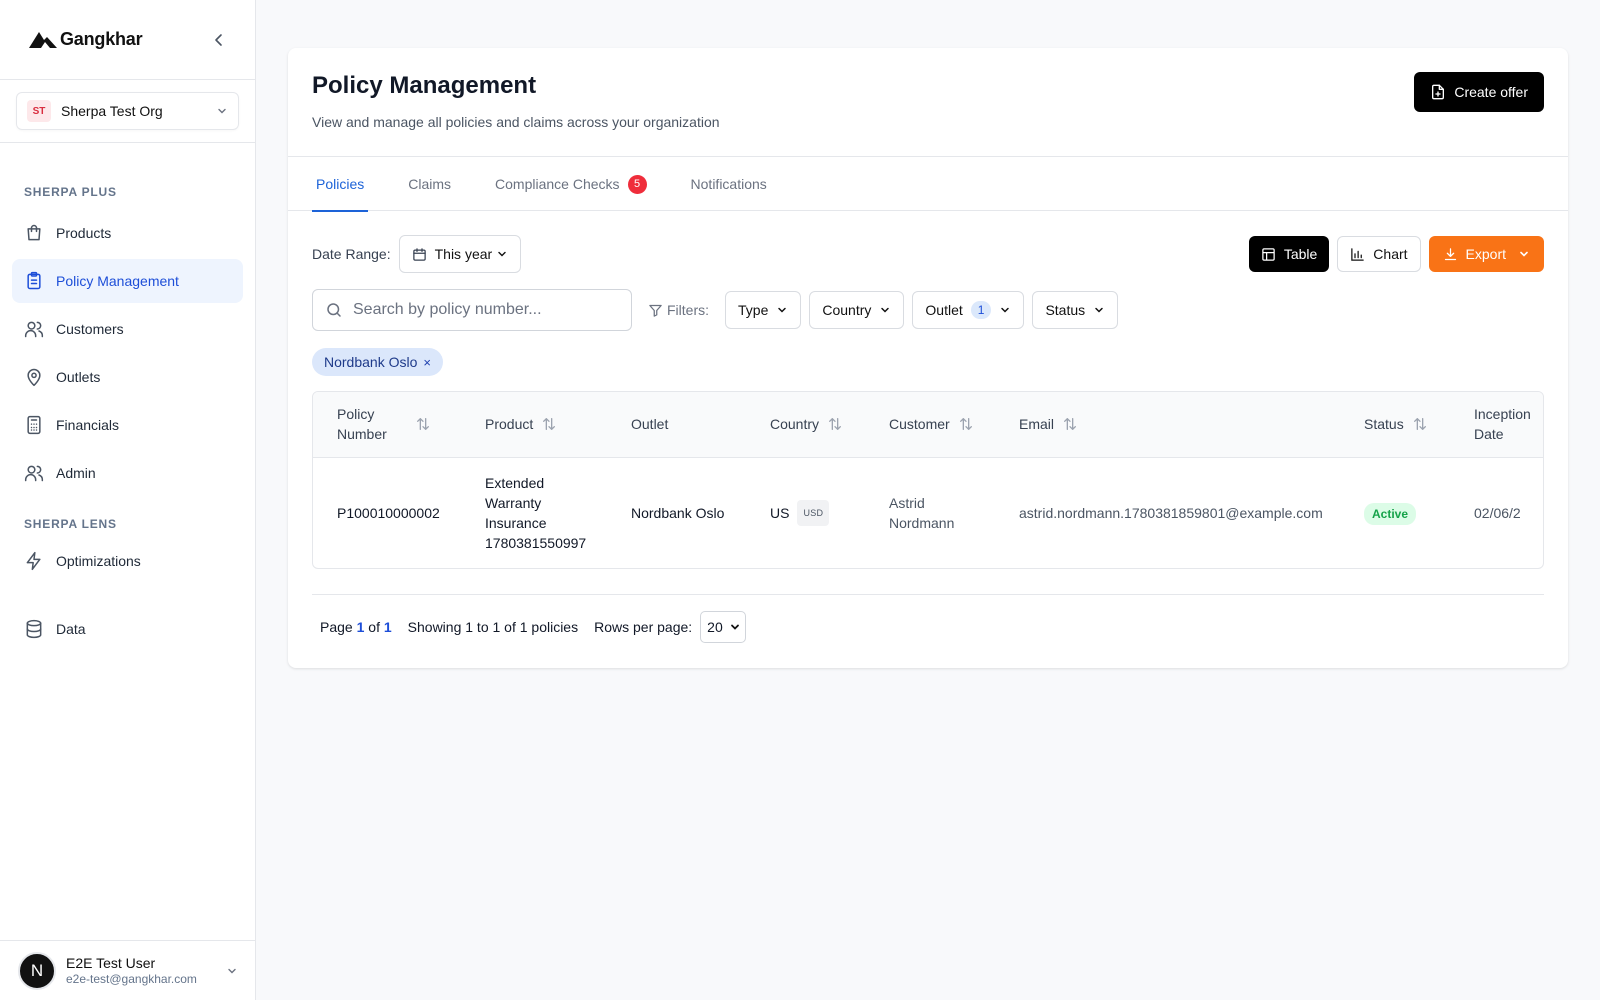  Describe the element at coordinates (509, 424) in the screenshot. I see `col-label: Product` at that location.